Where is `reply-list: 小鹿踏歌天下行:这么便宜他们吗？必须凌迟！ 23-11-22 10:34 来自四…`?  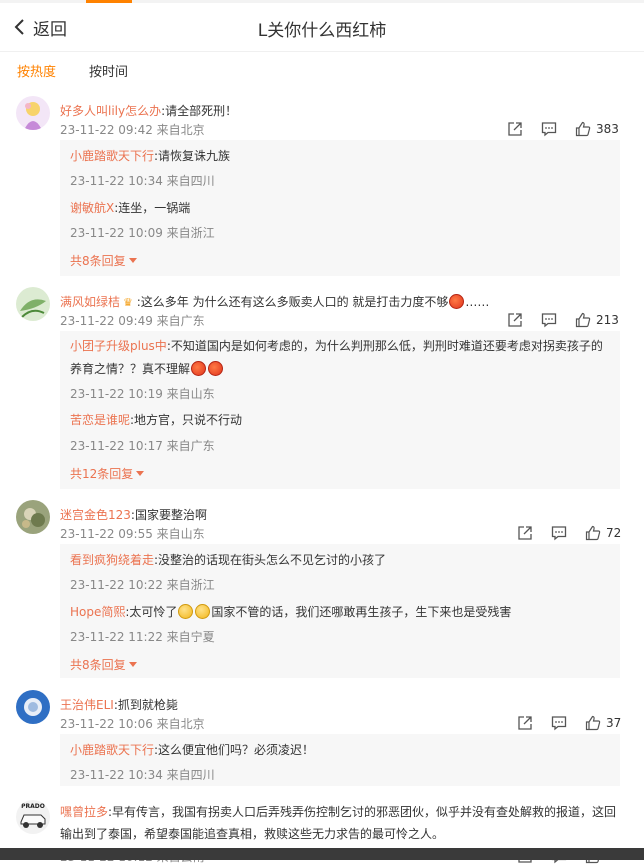
reply-list: 小鹿踏歌天下行:这么便宜他们吗？必须凌迟！ 23-11-22 10:34 来自四… is located at coordinates (340, 760).